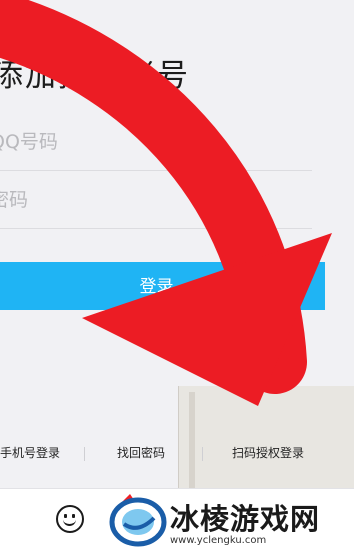 The image size is (354, 553). I want to click on watermark-site-name: 冰棱游戏网, so click(245, 519).